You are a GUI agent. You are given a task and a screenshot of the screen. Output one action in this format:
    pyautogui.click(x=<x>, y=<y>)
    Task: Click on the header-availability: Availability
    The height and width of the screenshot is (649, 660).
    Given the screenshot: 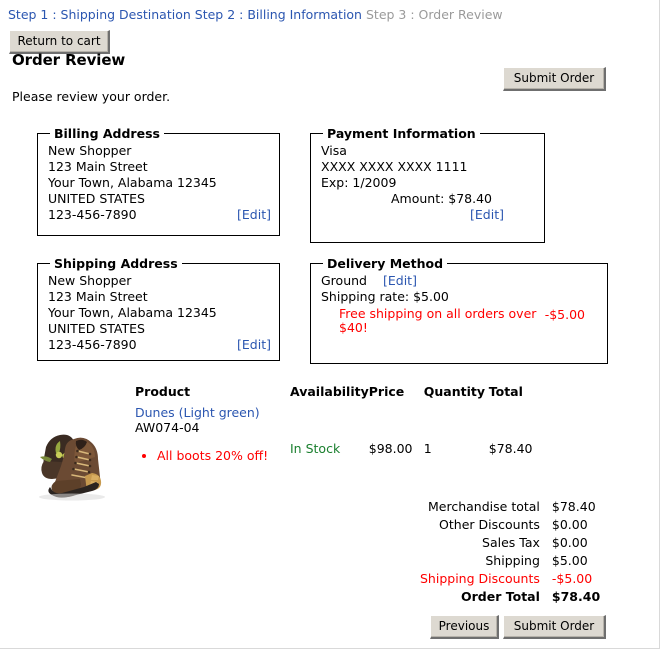 What is the action you would take?
    pyautogui.click(x=329, y=391)
    